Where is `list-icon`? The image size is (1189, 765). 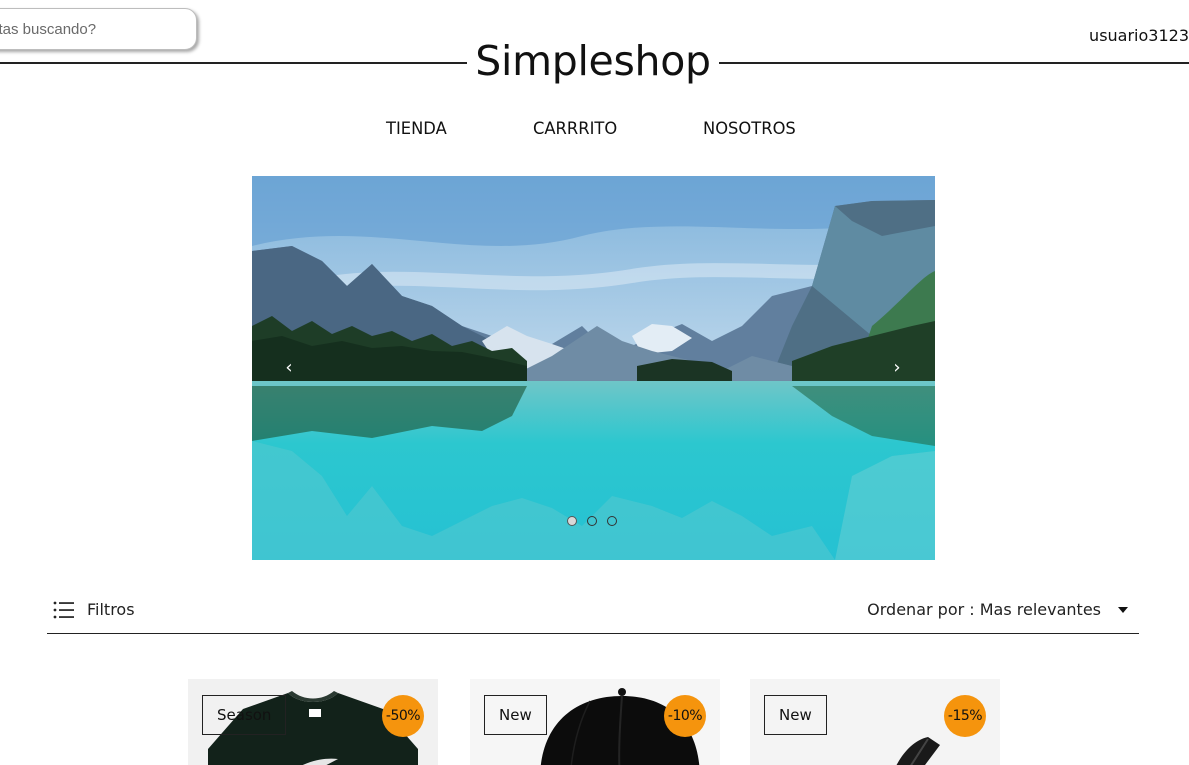
list-icon is located at coordinates (63, 609).